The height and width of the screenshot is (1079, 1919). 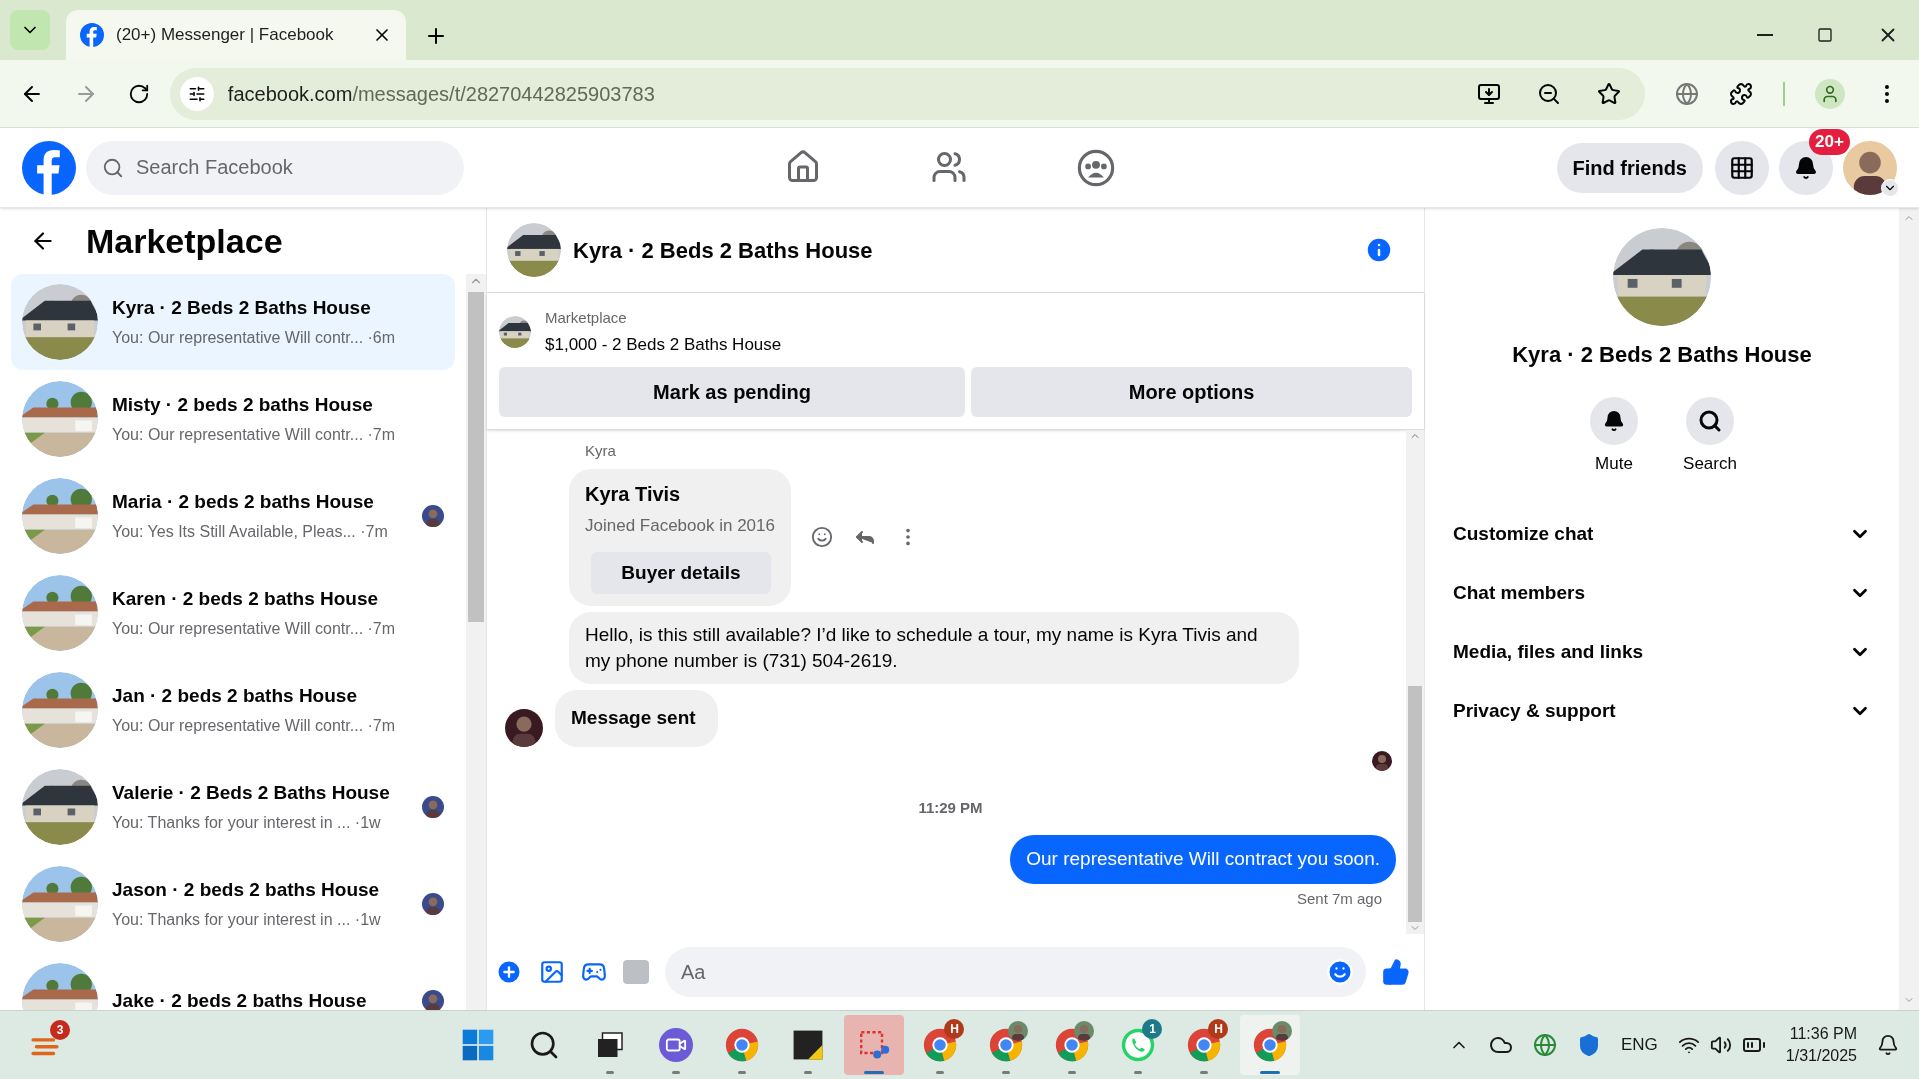 I want to click on notification-badge: 20+, so click(x=1829, y=141).